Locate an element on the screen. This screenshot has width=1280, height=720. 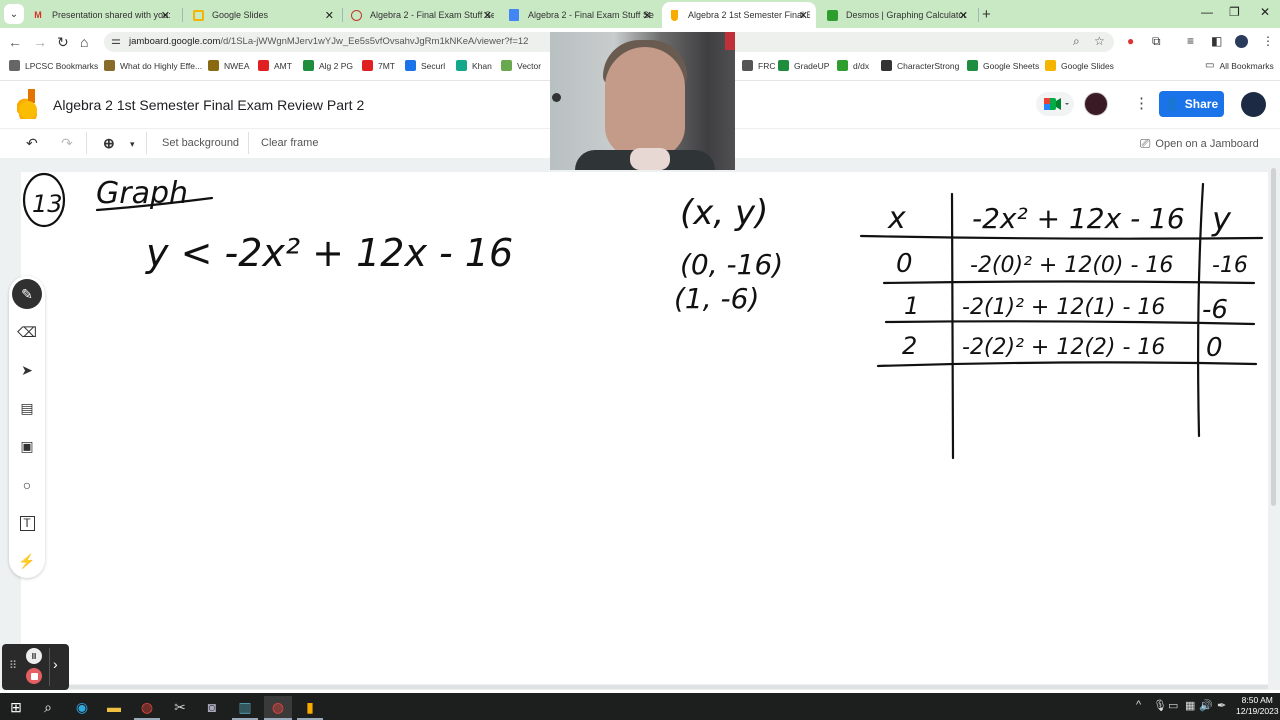
bookmark-star-icon: ☆ is located at coordinates (1099, 41).